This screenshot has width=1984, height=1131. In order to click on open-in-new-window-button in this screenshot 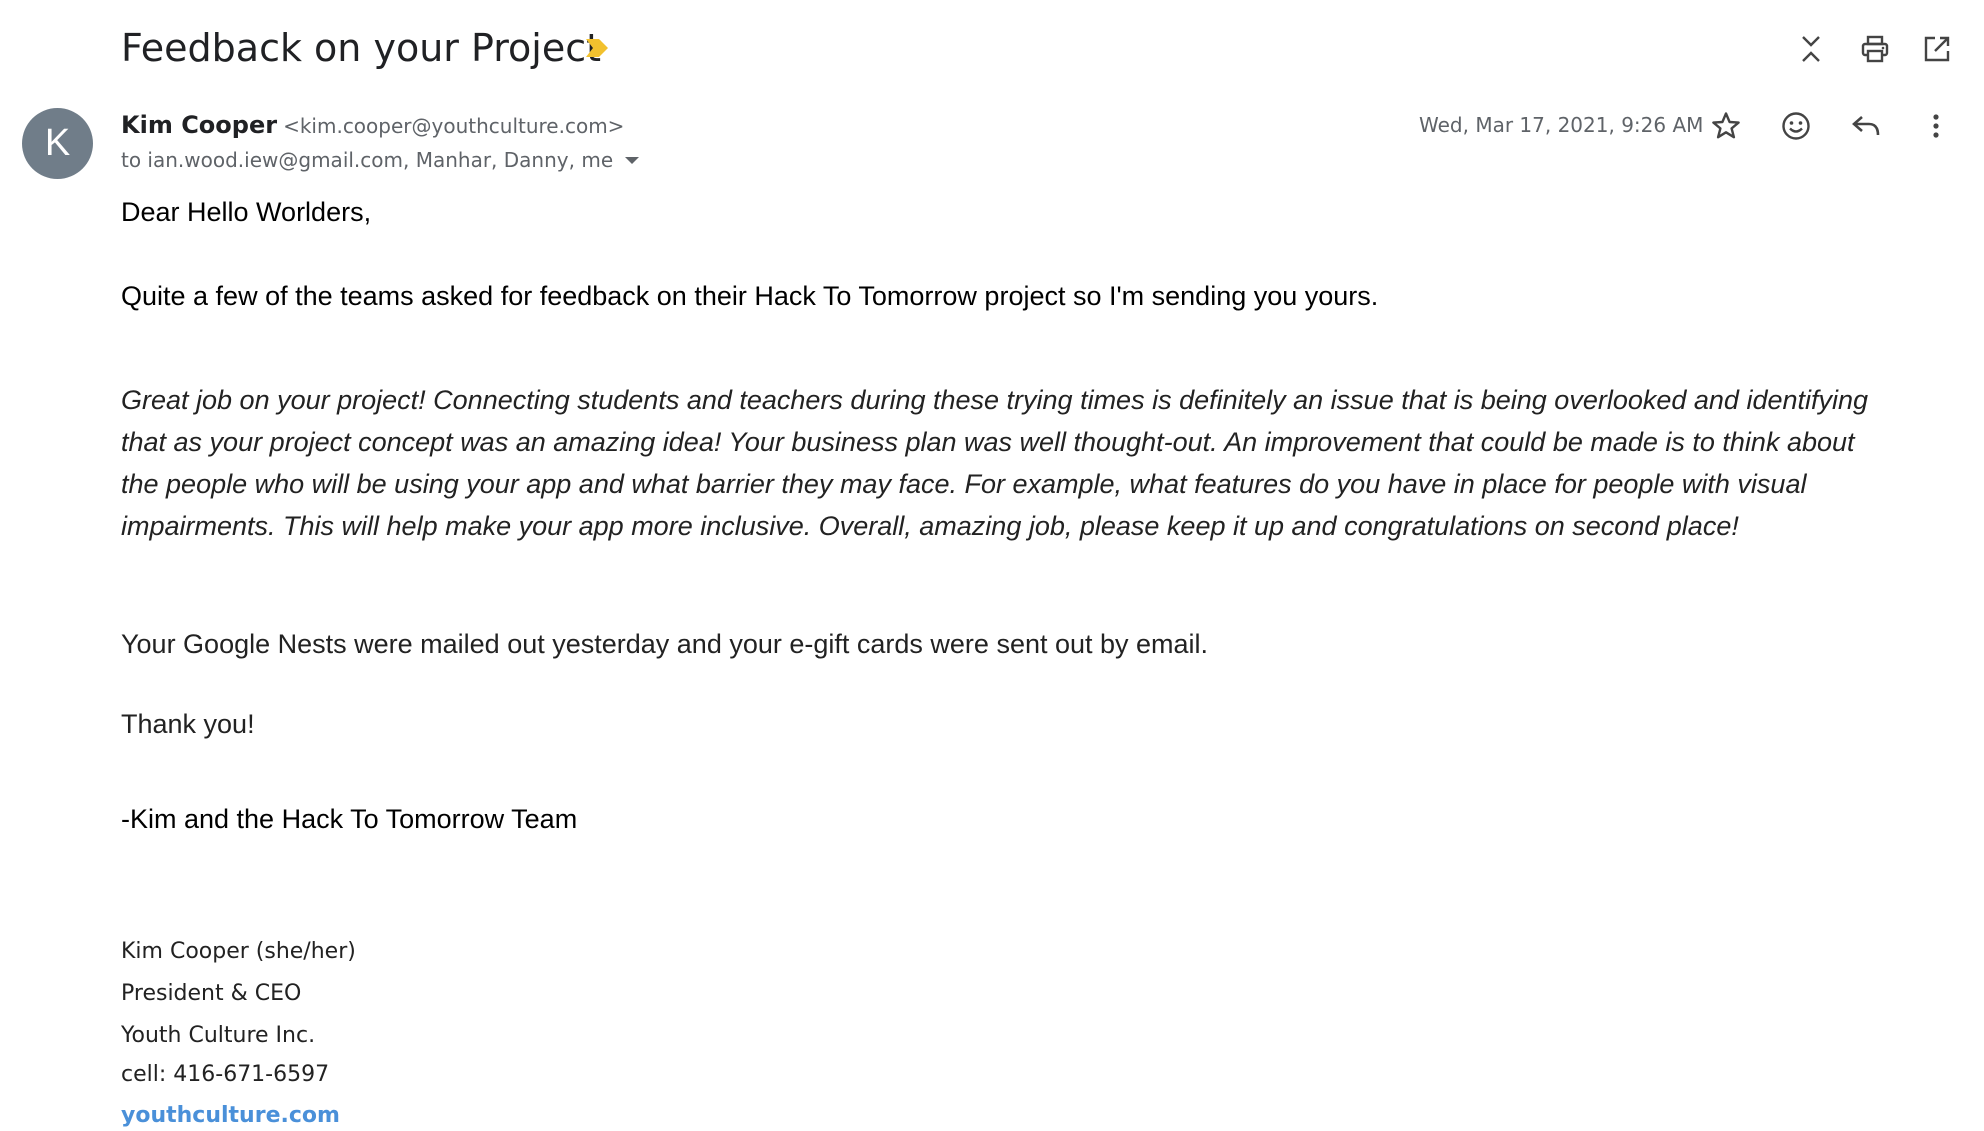, I will do `click(1937, 49)`.